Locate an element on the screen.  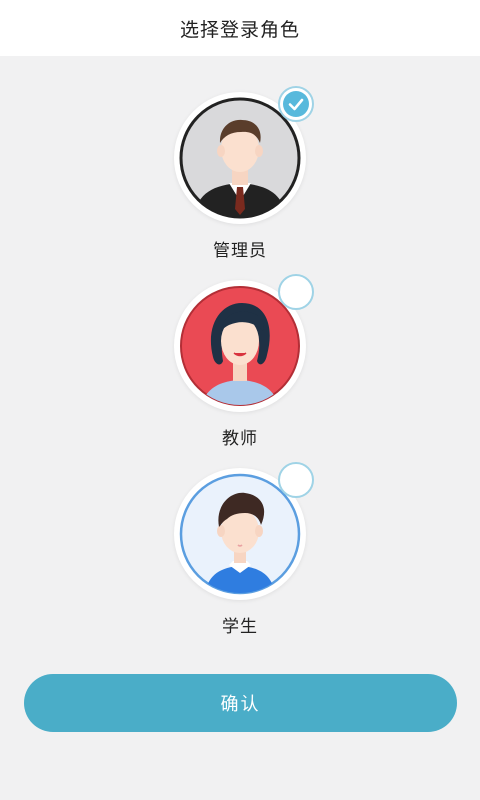
confirm-button: 确认 is located at coordinates (240, 703).